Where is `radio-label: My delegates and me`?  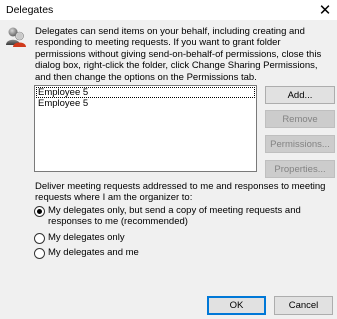 radio-label: My delegates and me is located at coordinates (93, 252).